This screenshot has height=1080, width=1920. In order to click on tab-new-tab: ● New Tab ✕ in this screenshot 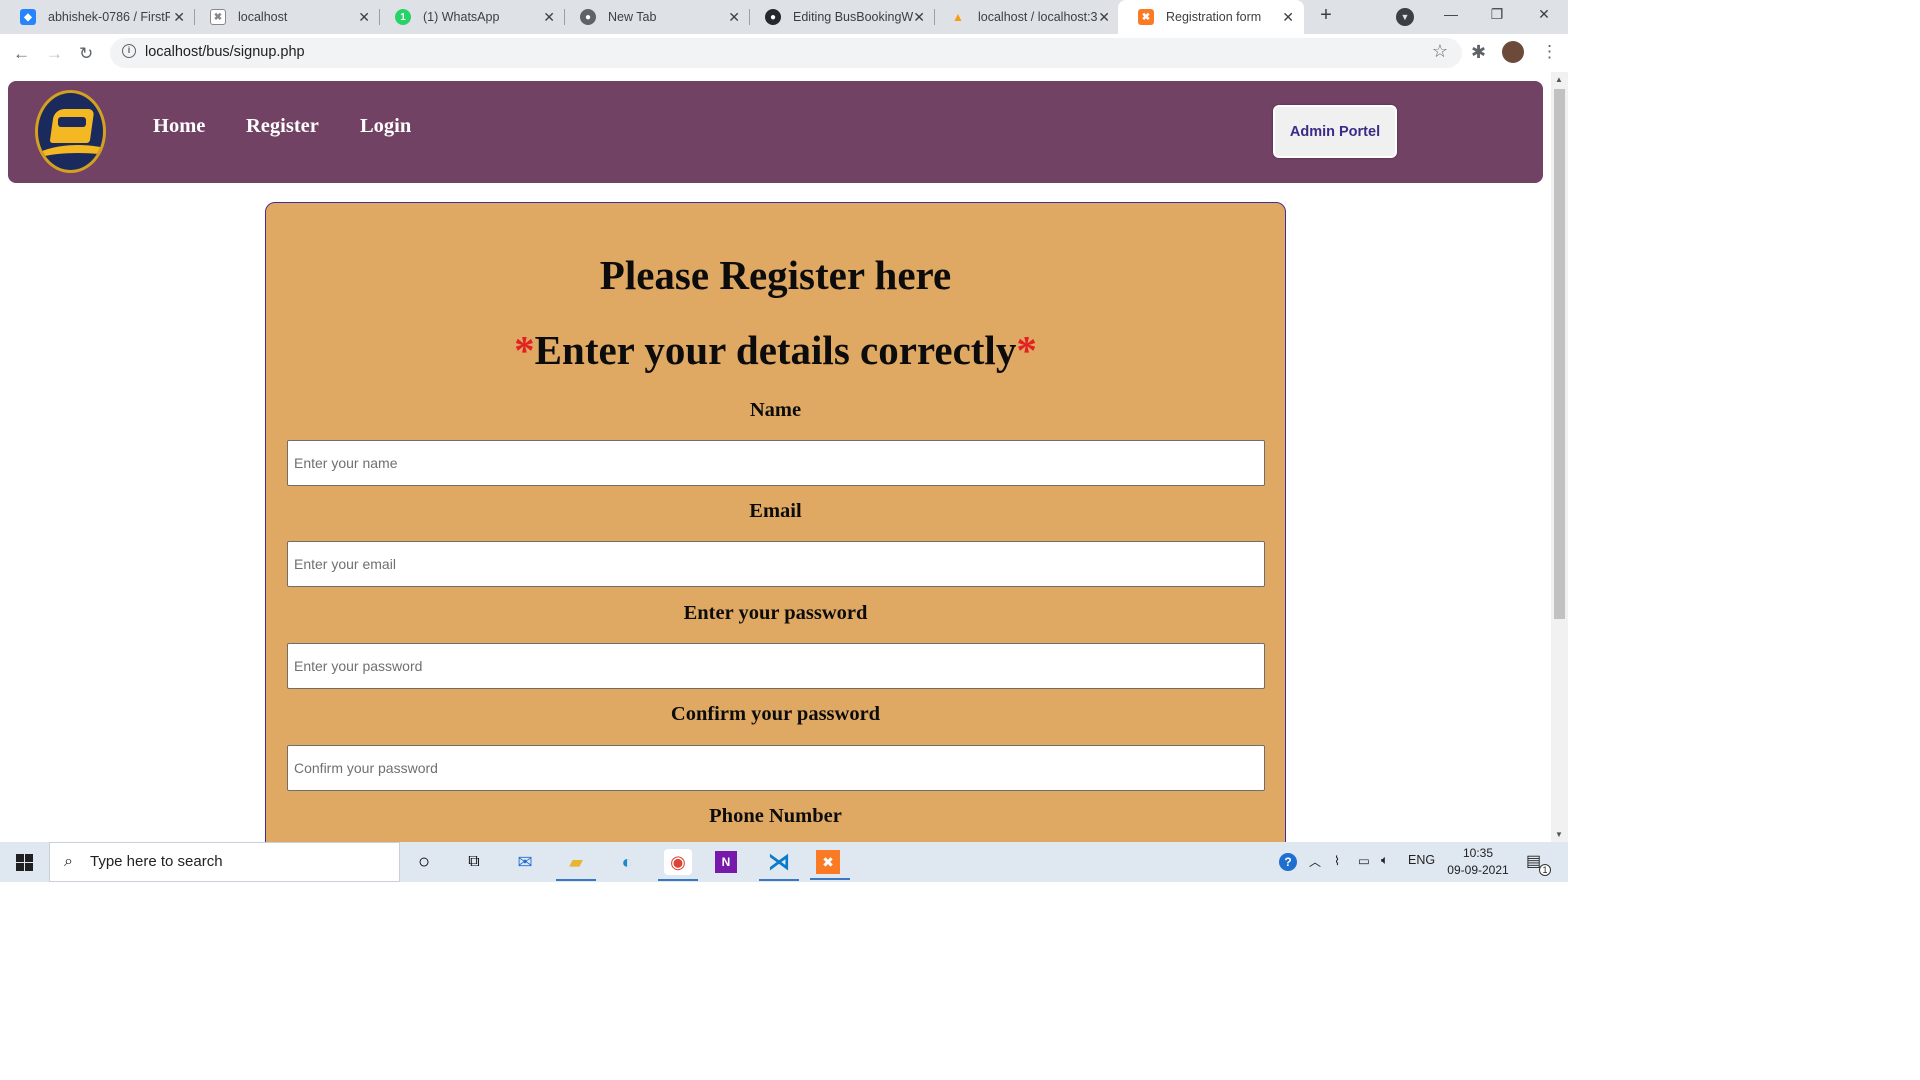, I will do `click(655, 17)`.